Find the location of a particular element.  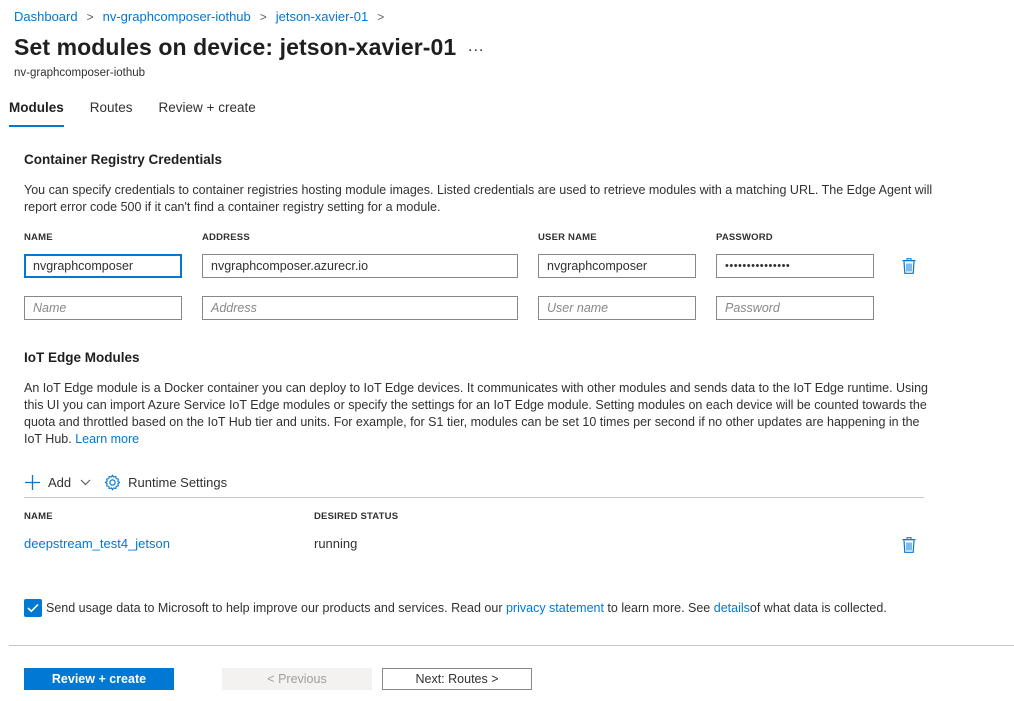

plus-icon is located at coordinates (32, 482).